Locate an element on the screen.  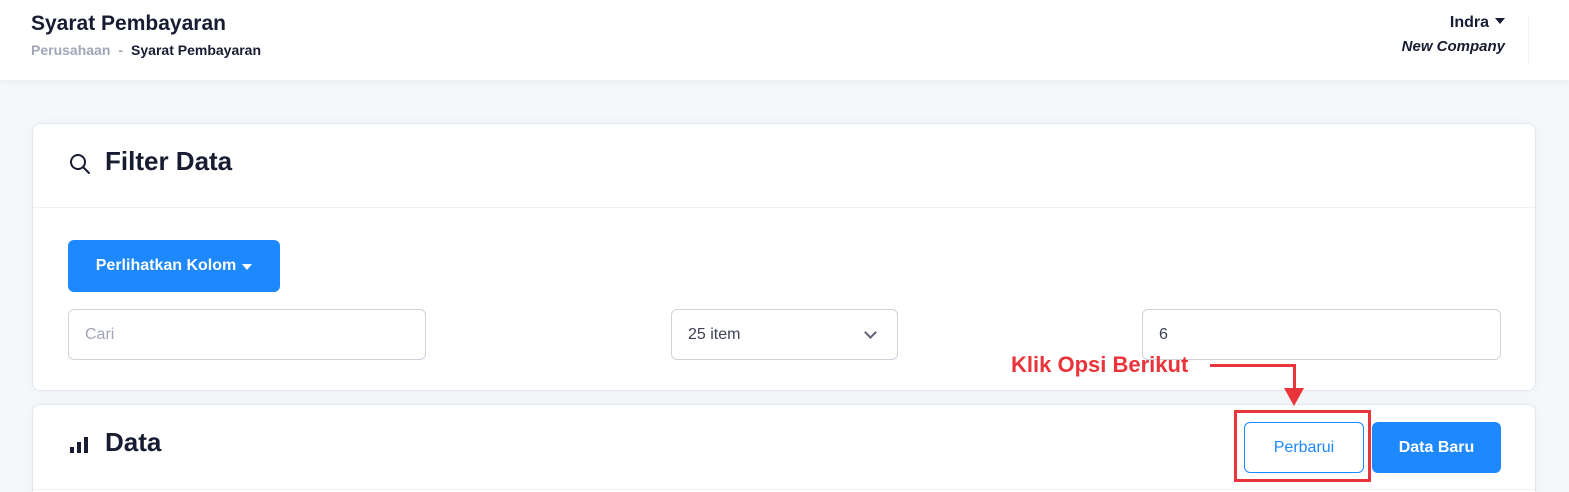
arrow-down-icon is located at coordinates (1294, 397).